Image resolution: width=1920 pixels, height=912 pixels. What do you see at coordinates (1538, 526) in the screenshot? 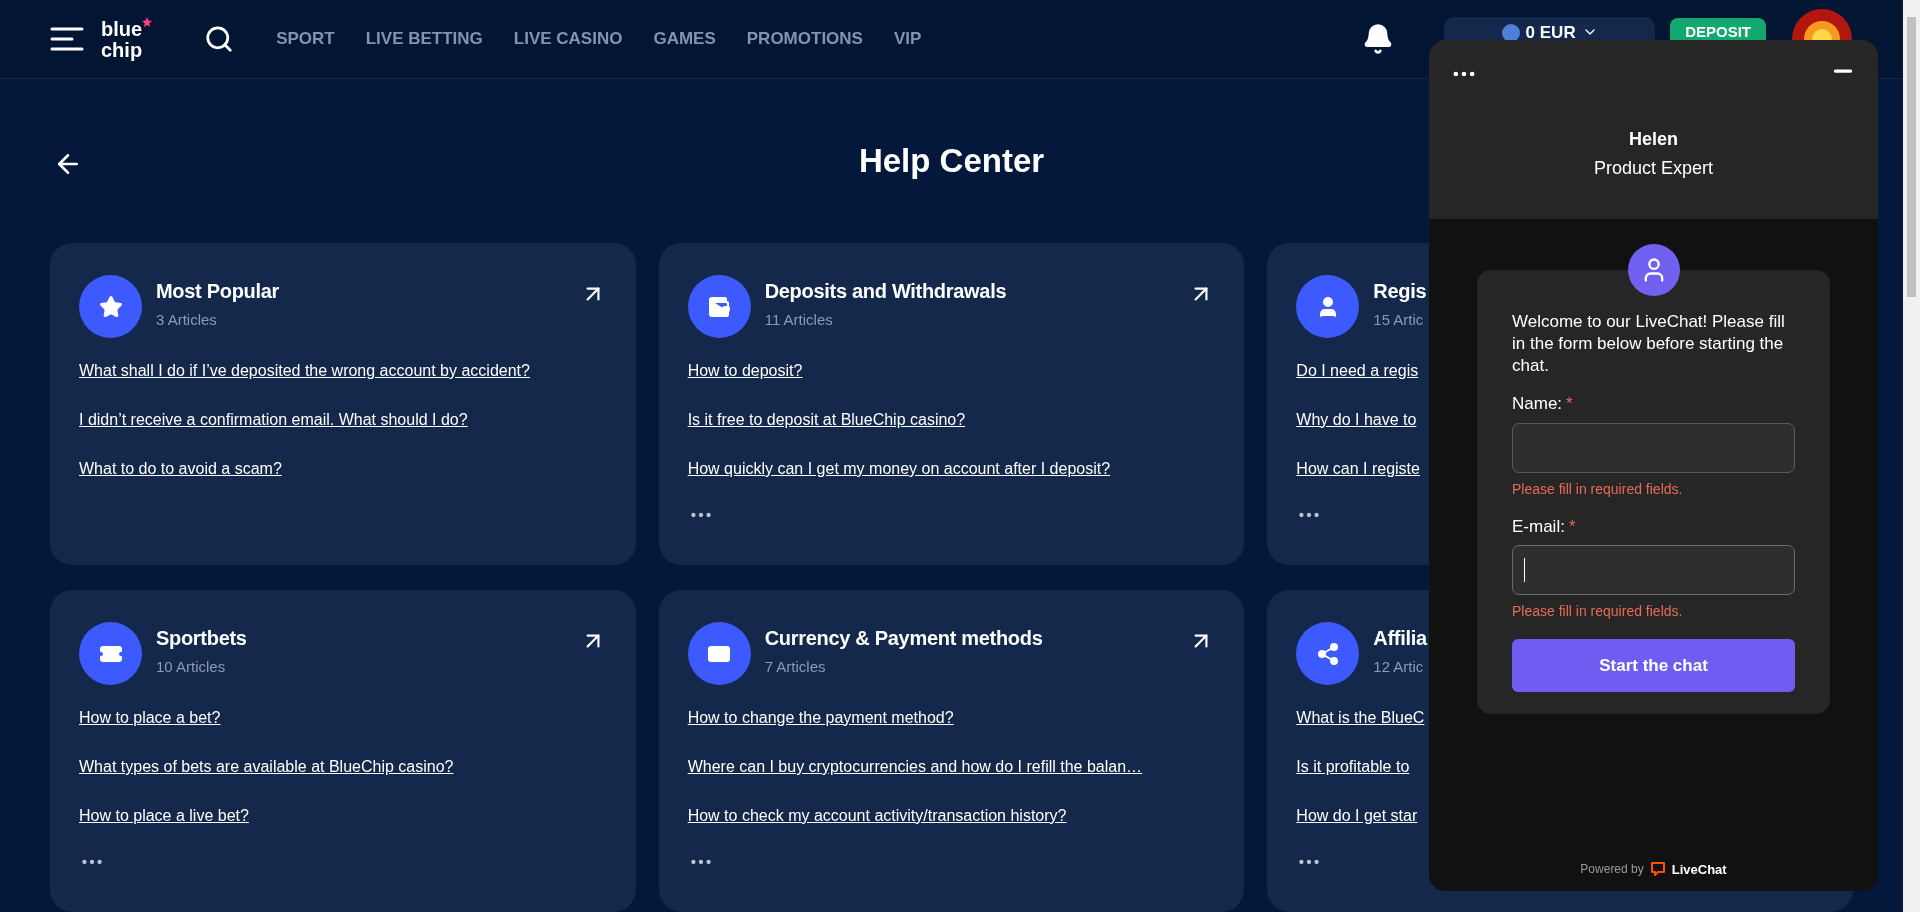
I see `field-label: E-mail:` at bounding box center [1538, 526].